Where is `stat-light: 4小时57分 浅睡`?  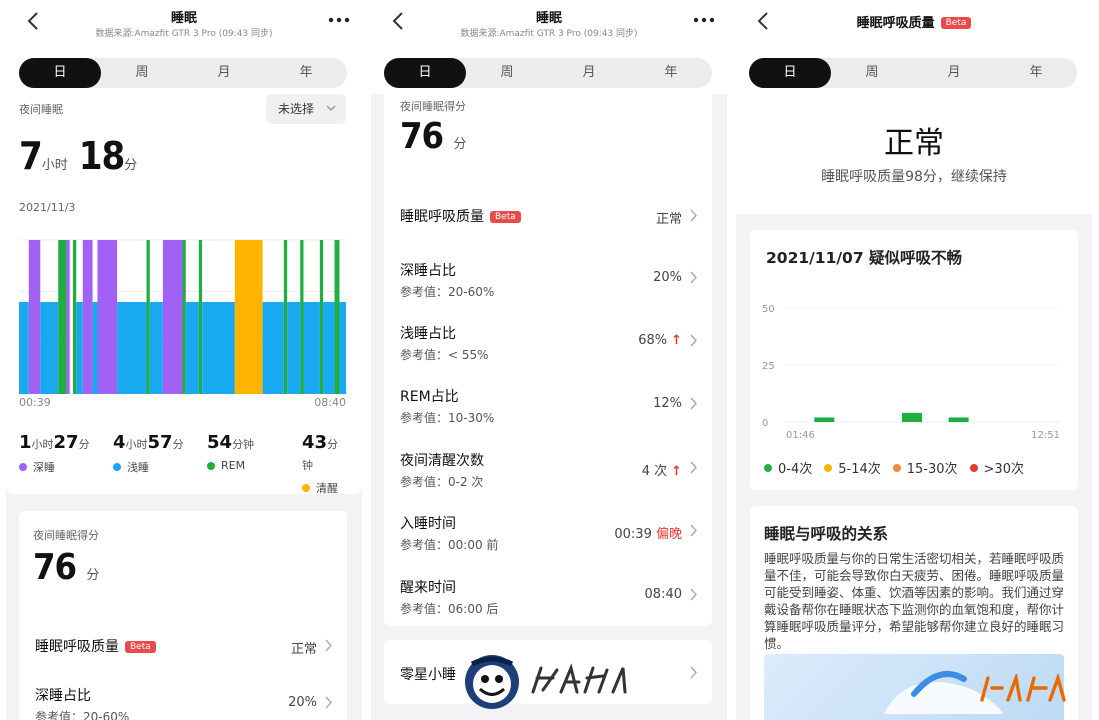 stat-light: 4小时57分 浅睡 is located at coordinates (148, 453).